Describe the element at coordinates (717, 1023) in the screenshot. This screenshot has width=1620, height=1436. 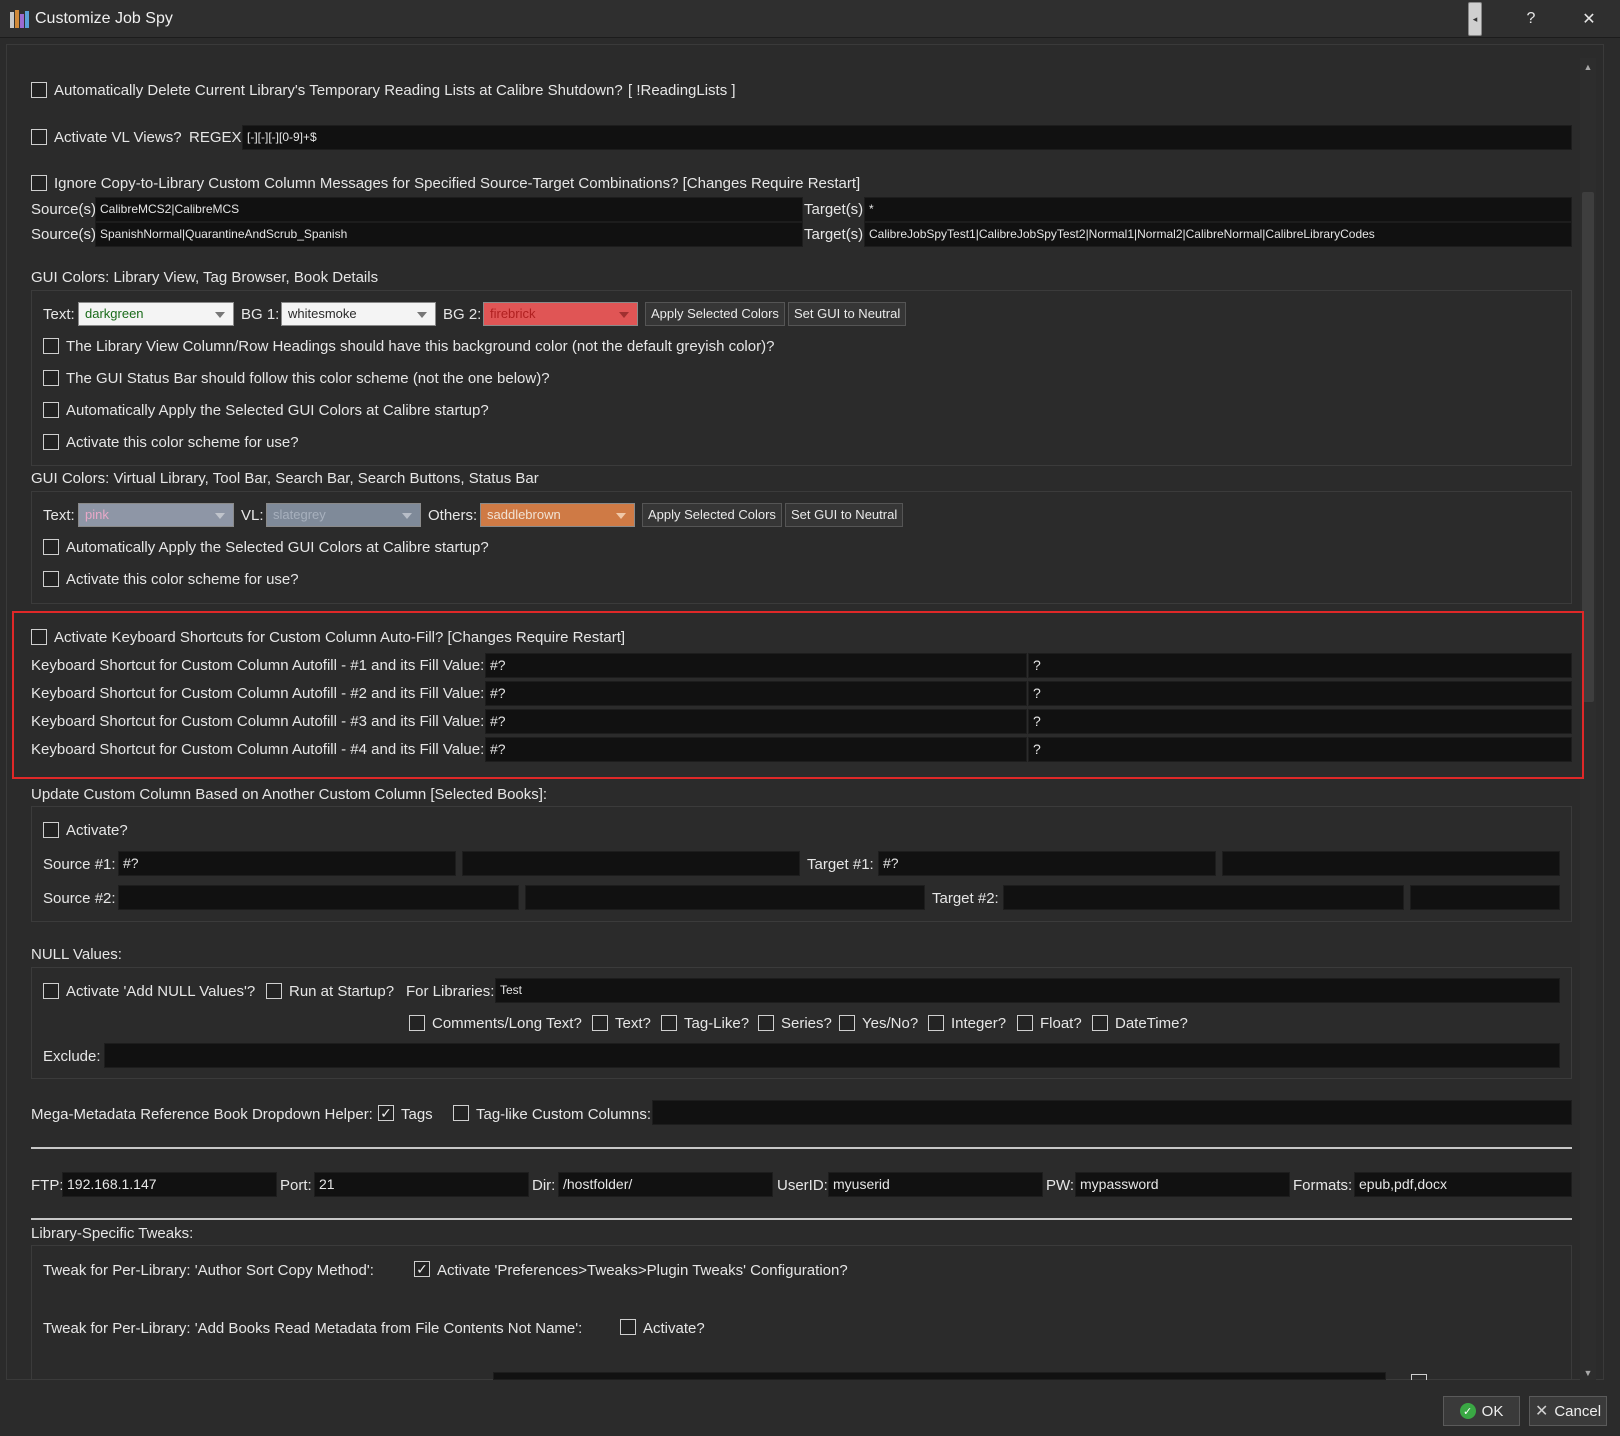
I see `null-type-taglike-label: Tag-Like?` at that location.